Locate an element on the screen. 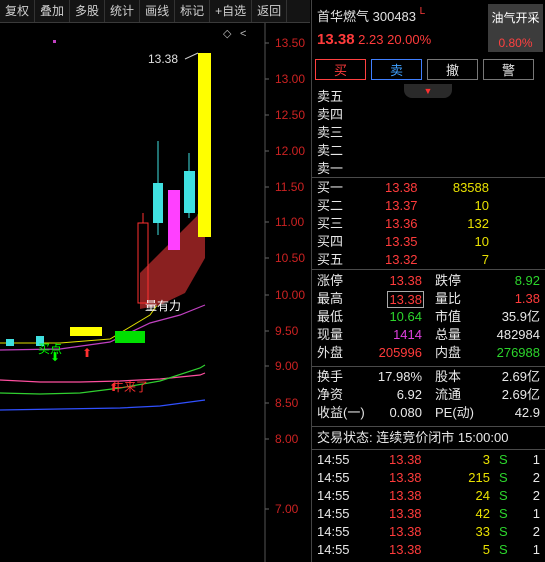 The width and height of the screenshot is (545, 562). down-arrow-icon: ⬇ is located at coordinates (55, 357).